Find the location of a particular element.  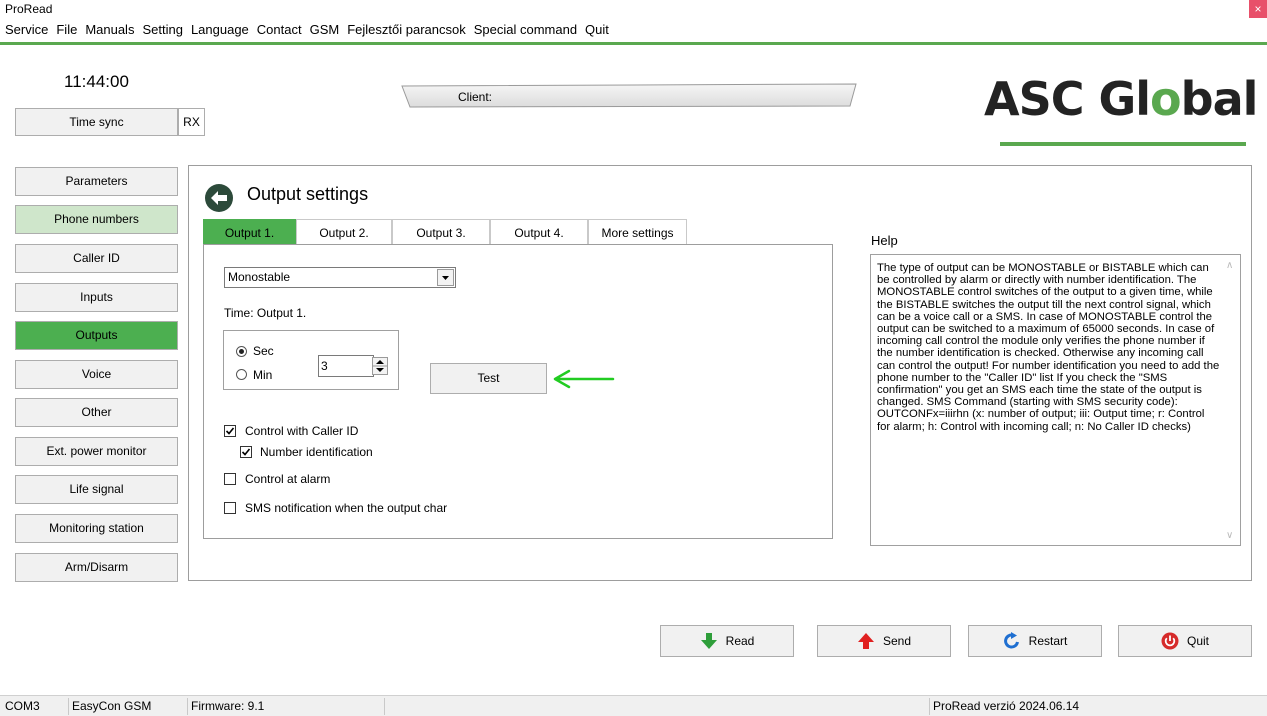

menu-manuals: Manuals is located at coordinates (109, 30).